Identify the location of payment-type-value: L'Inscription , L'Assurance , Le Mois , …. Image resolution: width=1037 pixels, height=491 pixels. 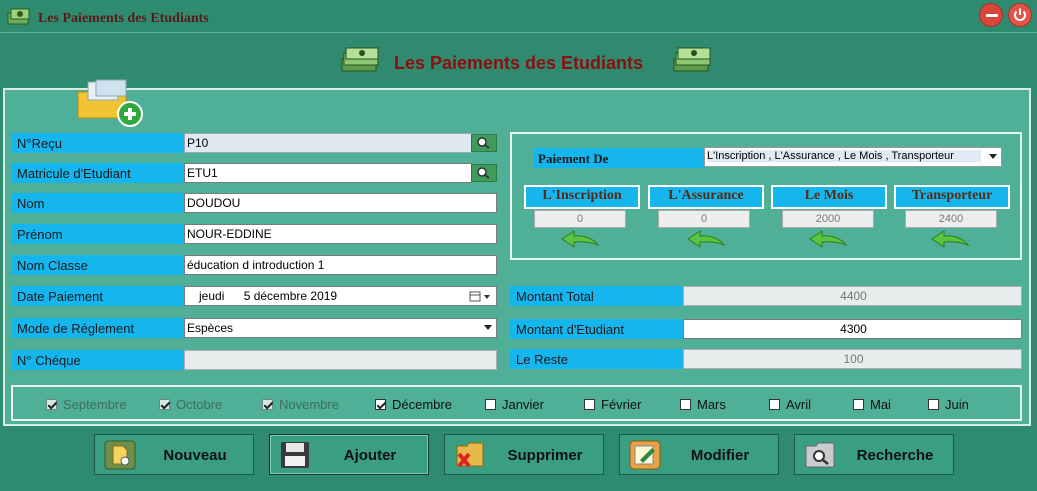
(844, 156).